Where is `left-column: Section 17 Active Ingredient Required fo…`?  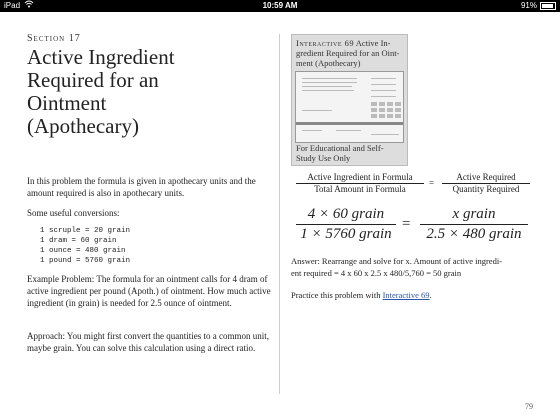 left-column: Section 17 Active Ingredient Required fo… is located at coordinates (147, 85).